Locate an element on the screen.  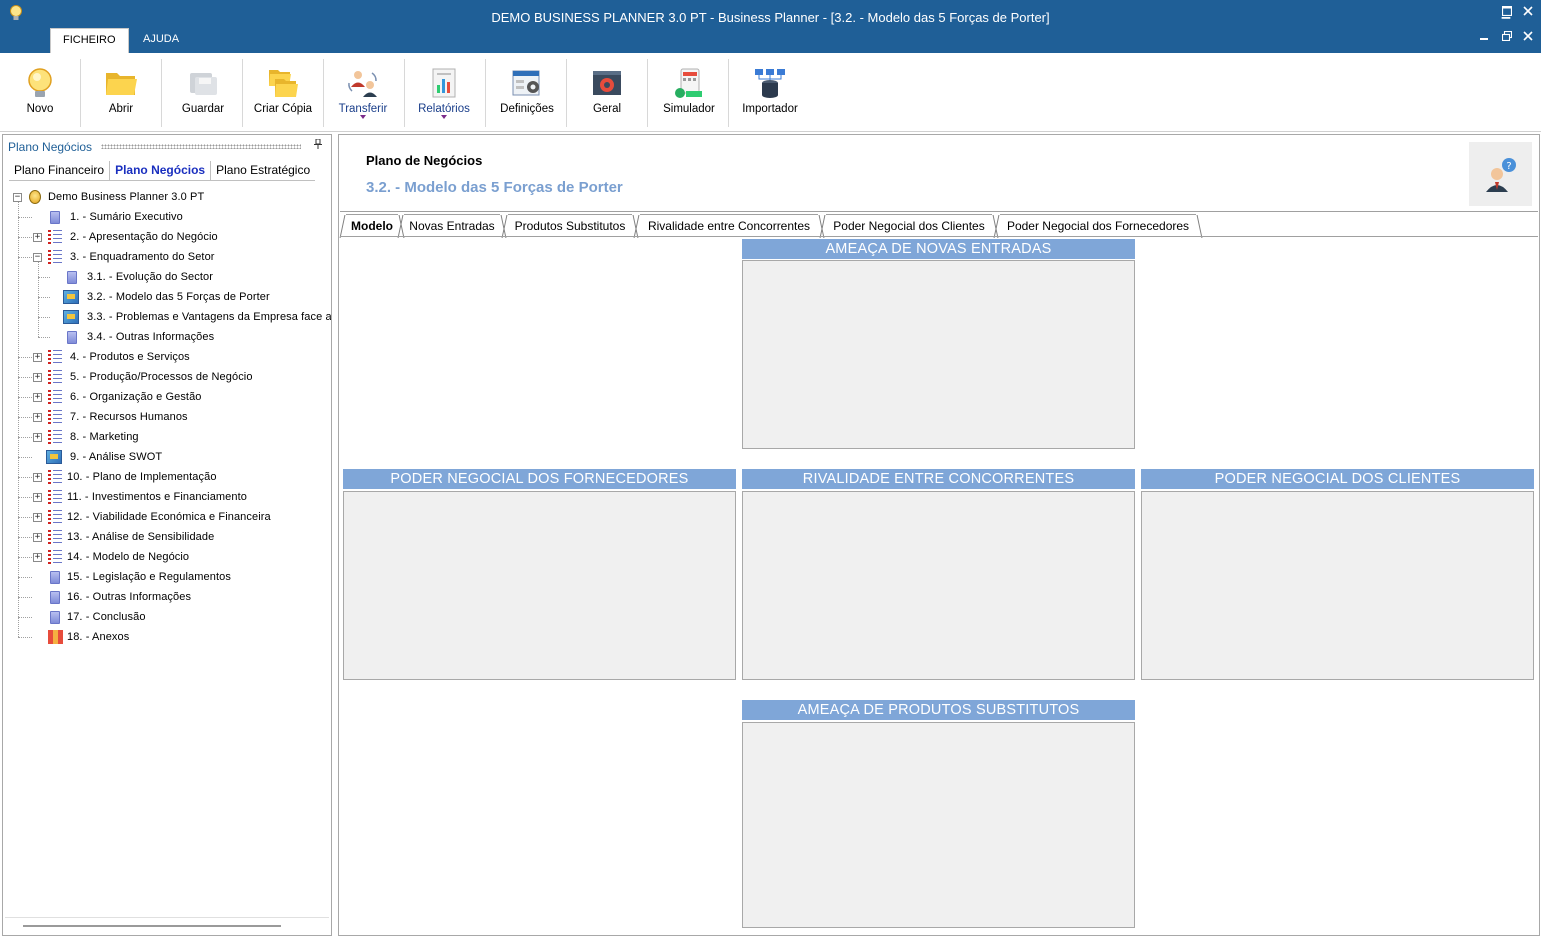
tree-item: +7. - Recursos Humanos is located at coordinates (167, 417).